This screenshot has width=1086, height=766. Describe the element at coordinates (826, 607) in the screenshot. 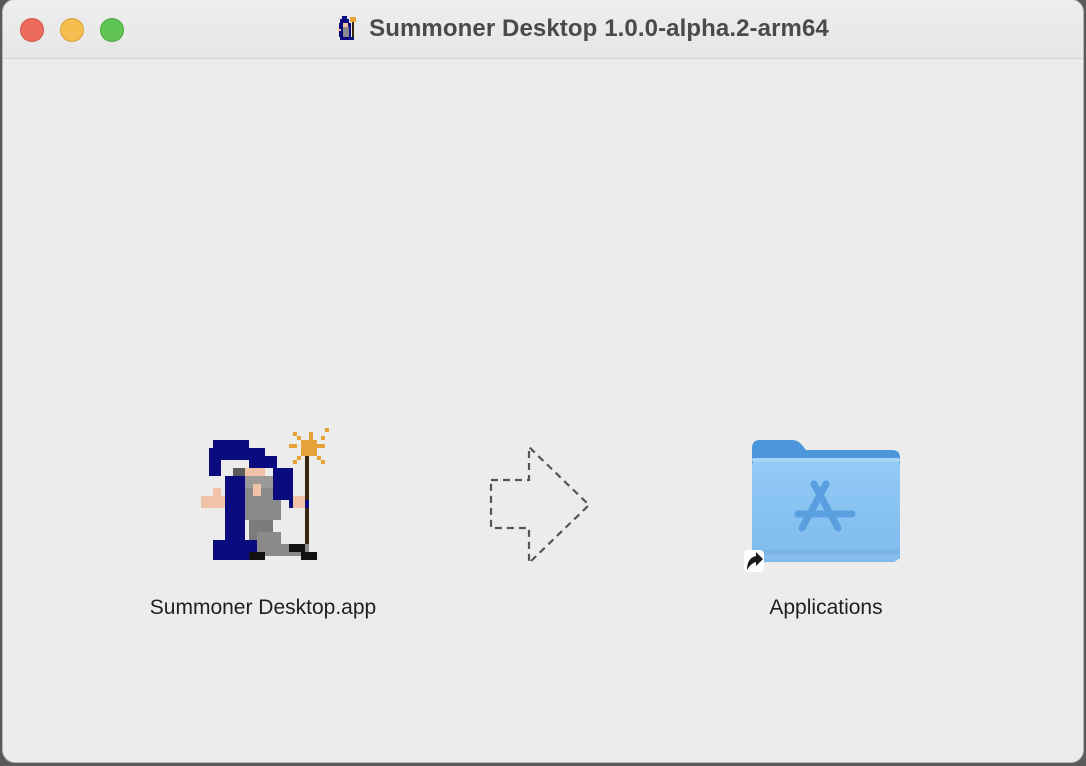

I see `applications-label: Applications` at that location.